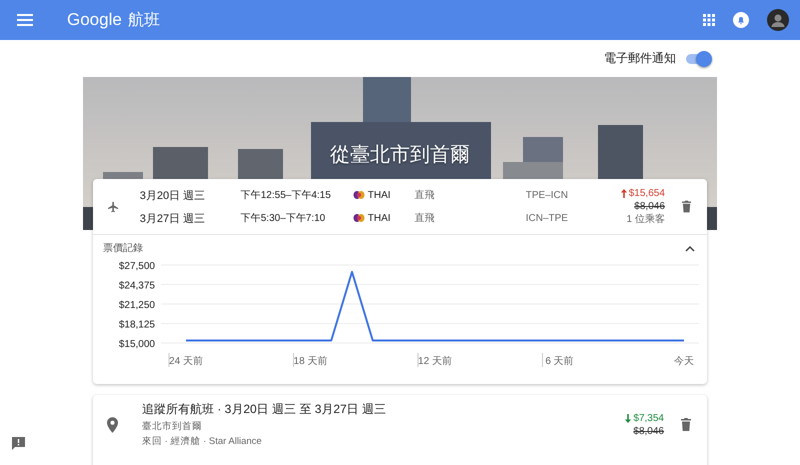 Image resolution: width=800 pixels, height=465 pixels. I want to click on flight-times: 下午5:30–下午7:10, so click(283, 218).